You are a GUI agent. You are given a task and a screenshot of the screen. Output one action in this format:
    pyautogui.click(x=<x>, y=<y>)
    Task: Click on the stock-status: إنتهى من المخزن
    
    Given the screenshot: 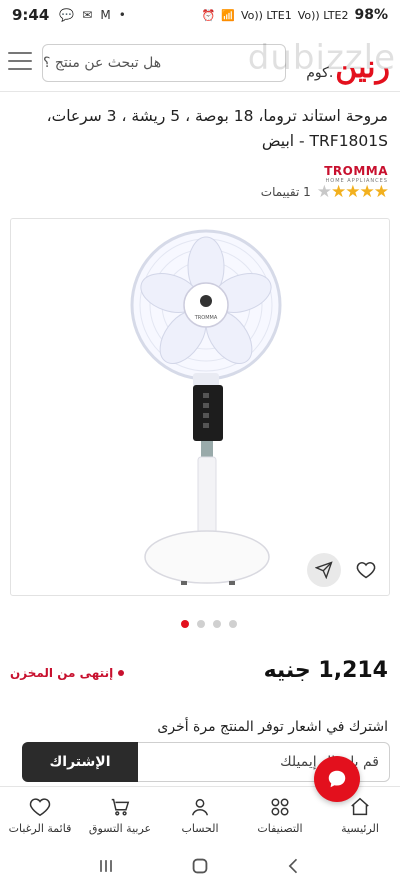 What is the action you would take?
    pyautogui.click(x=67, y=673)
    